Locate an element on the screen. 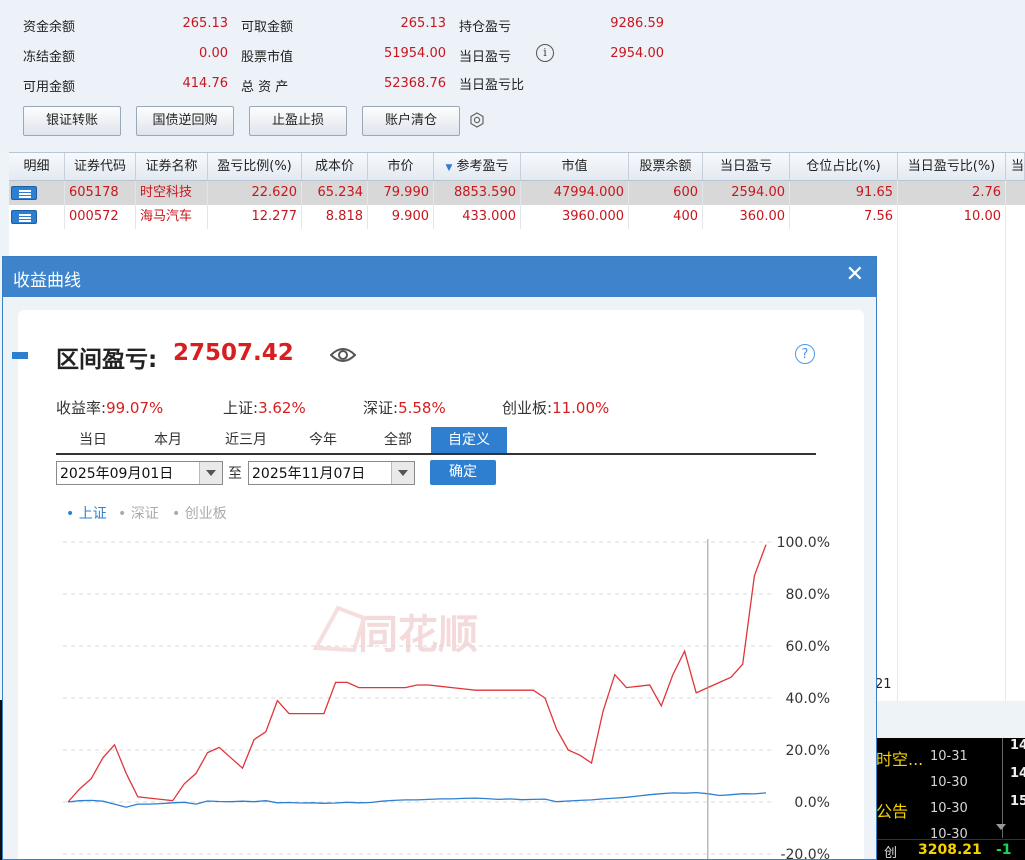 This screenshot has height=860, width=1025. col-ref-pl: ▼ 参考盈亏 is located at coordinates (477, 166).